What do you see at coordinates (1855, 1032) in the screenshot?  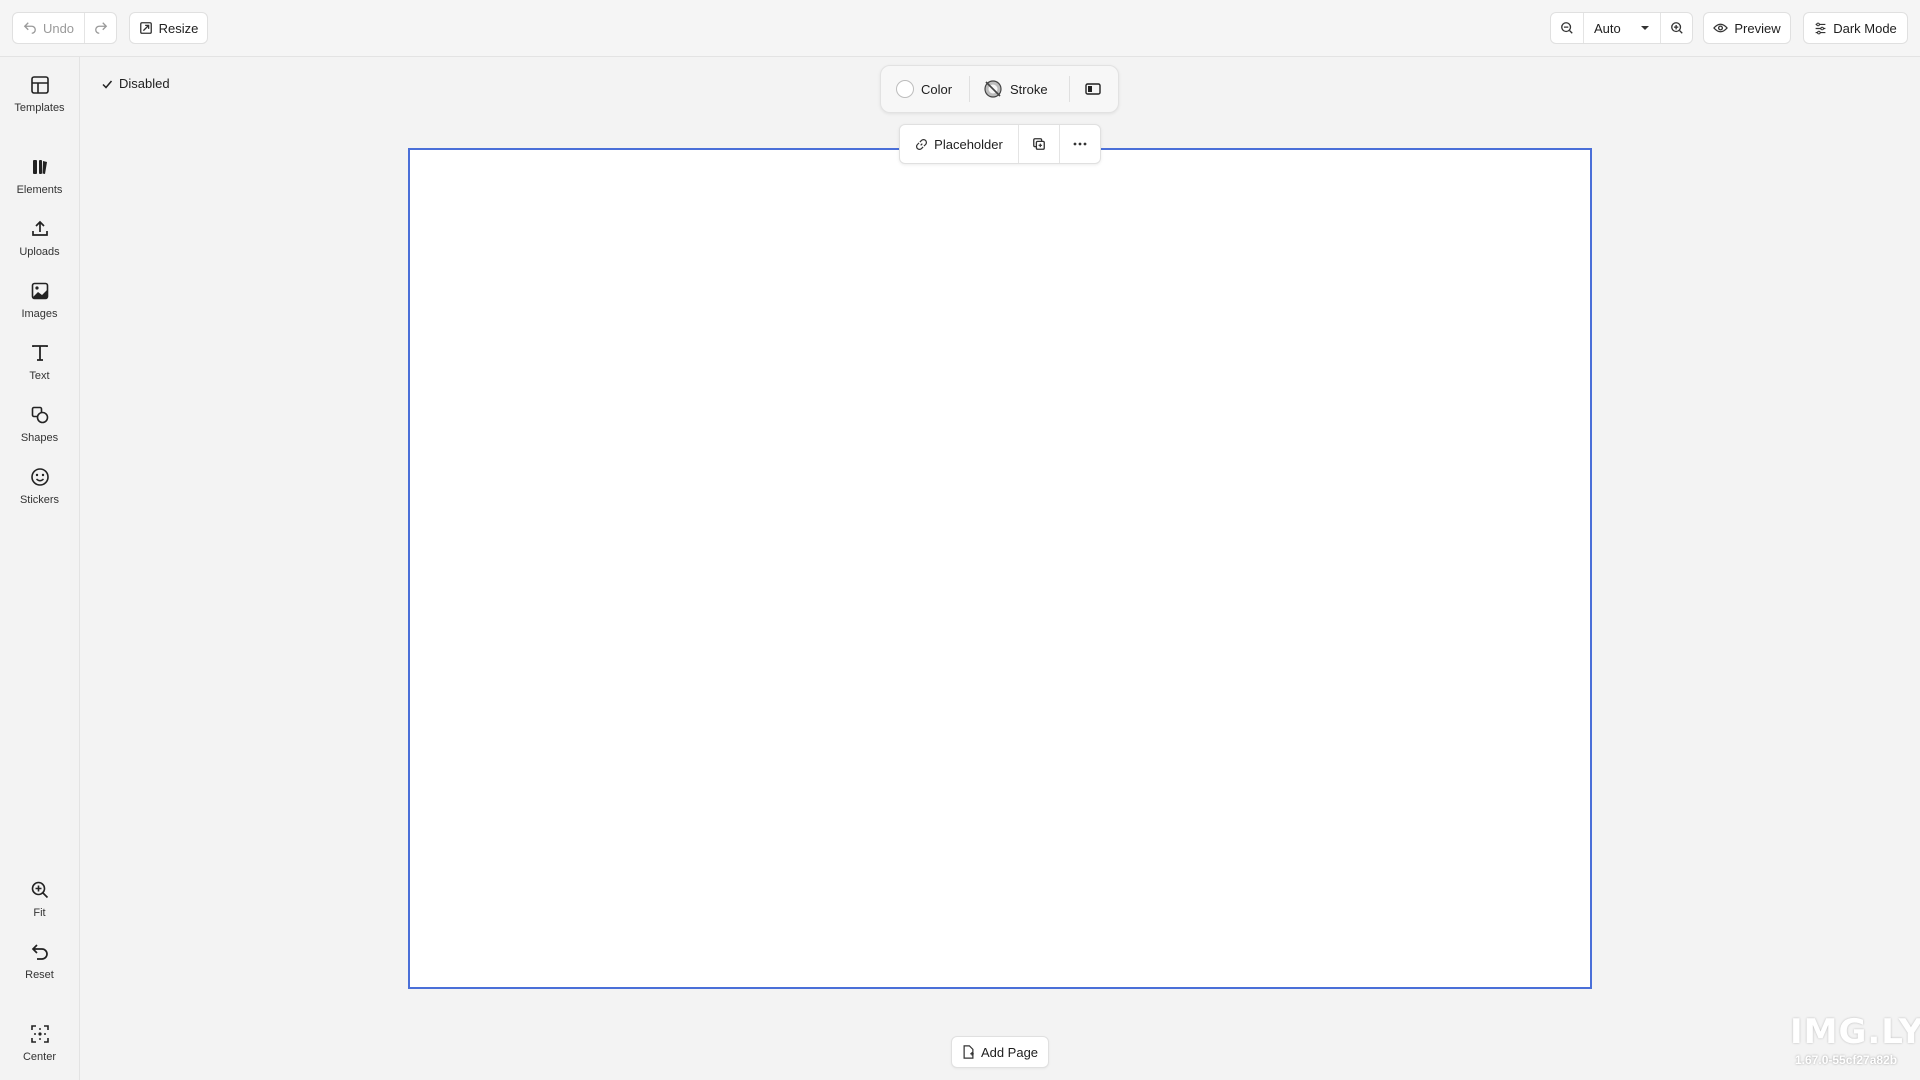 I see `imgly-logo: IMG.LY` at bounding box center [1855, 1032].